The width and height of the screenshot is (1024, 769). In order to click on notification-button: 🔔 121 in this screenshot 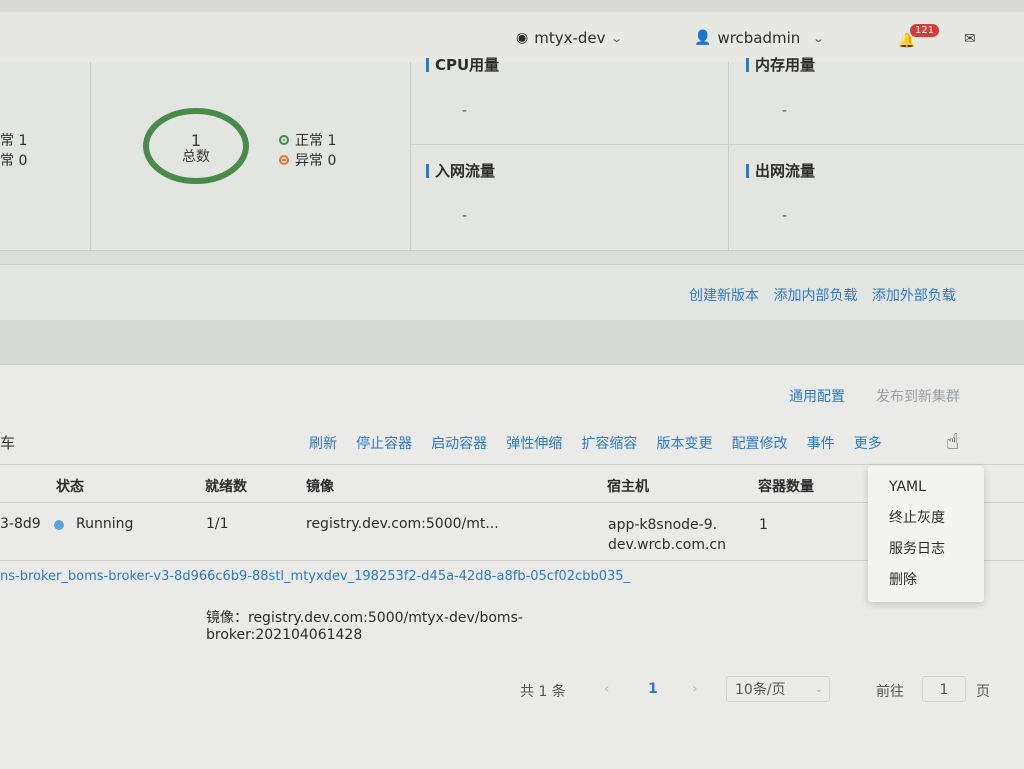, I will do `click(919, 37)`.